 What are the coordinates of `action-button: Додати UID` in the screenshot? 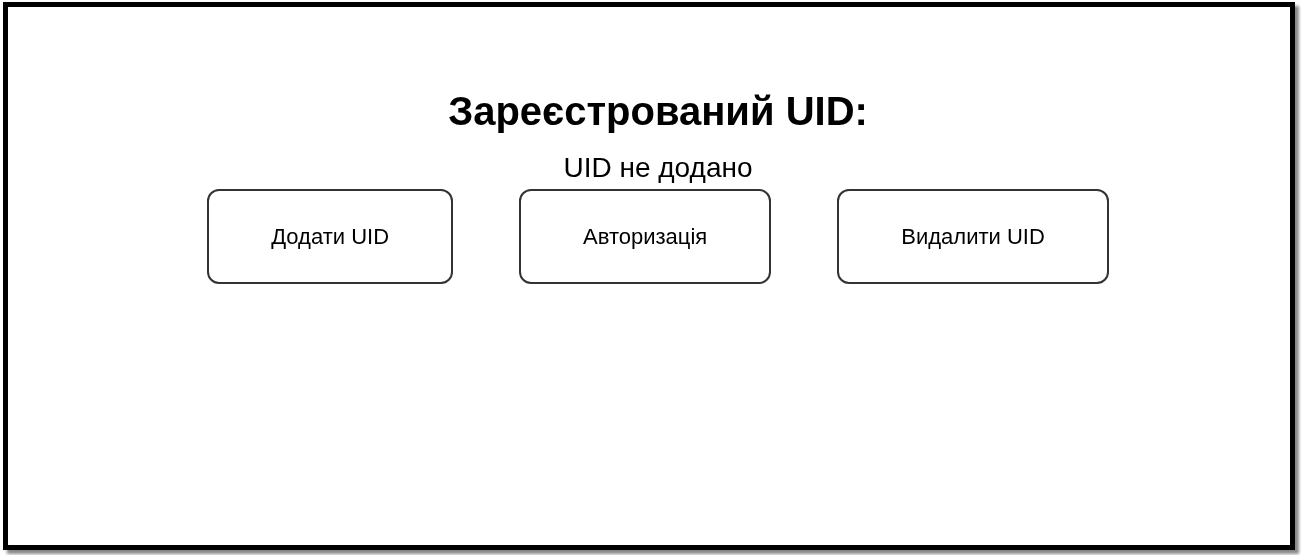 It's located at (330, 236).